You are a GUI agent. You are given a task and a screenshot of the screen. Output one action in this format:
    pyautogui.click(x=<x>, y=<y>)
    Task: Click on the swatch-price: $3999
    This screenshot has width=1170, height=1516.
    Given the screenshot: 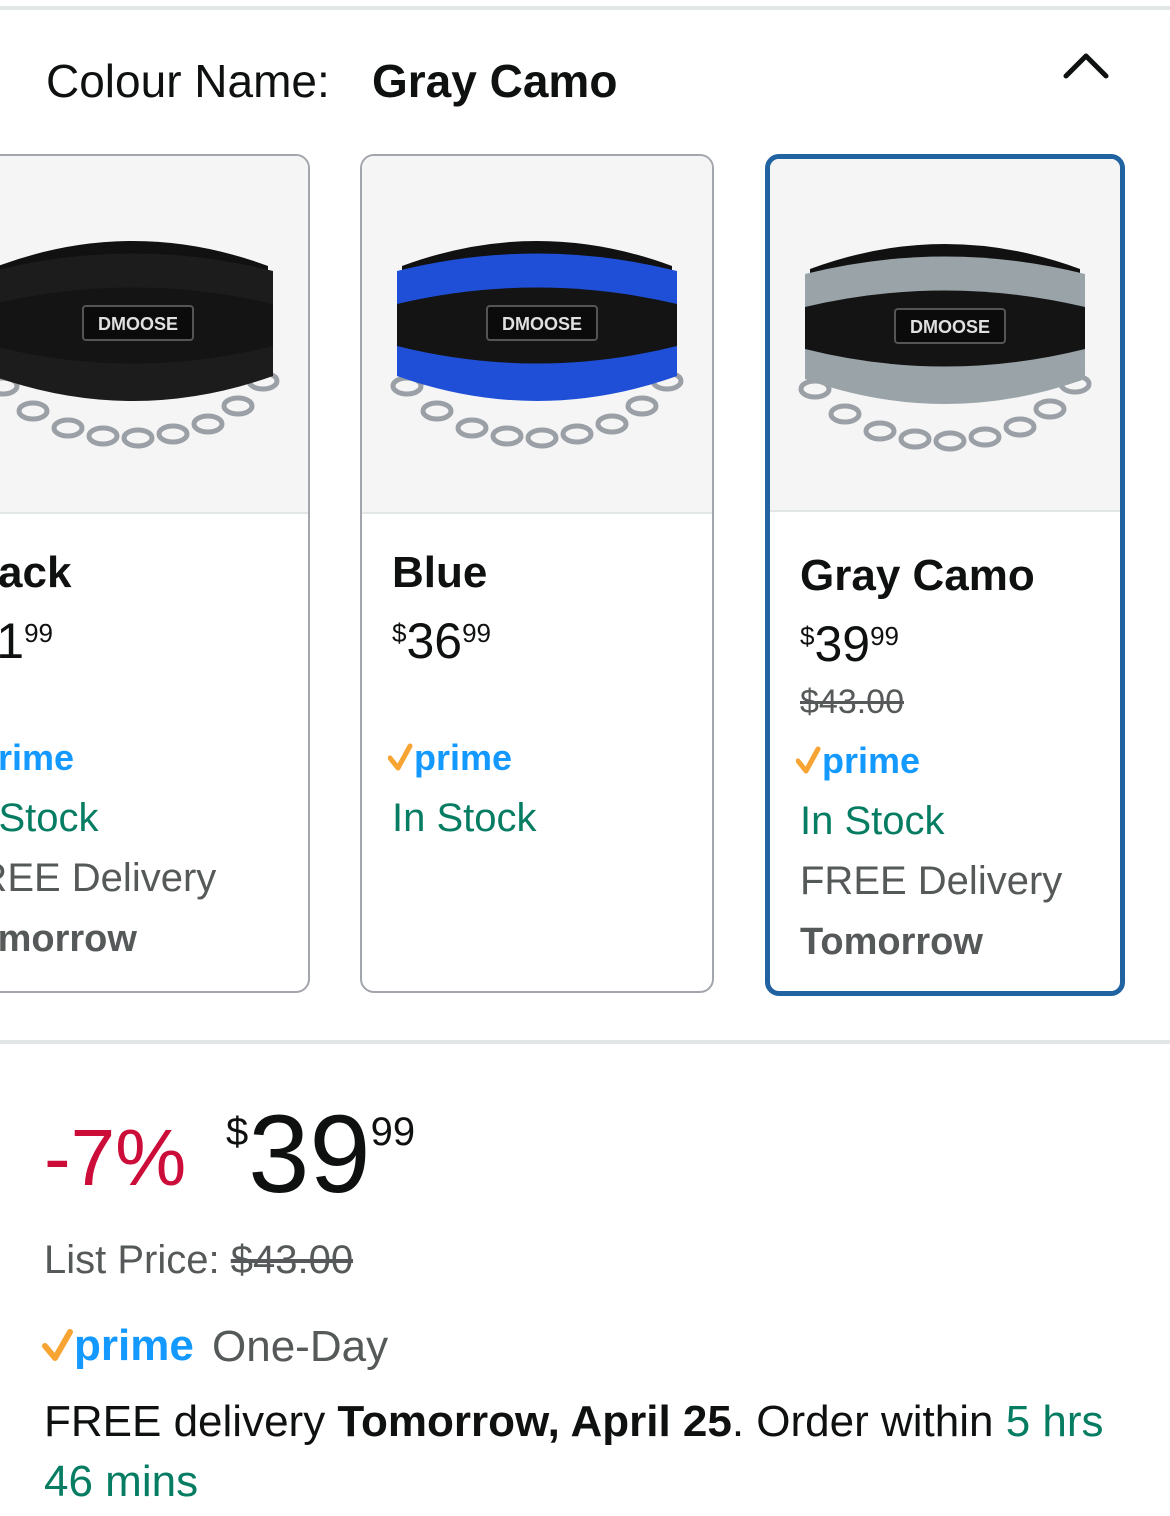 What is the action you would take?
    pyautogui.click(x=850, y=644)
    